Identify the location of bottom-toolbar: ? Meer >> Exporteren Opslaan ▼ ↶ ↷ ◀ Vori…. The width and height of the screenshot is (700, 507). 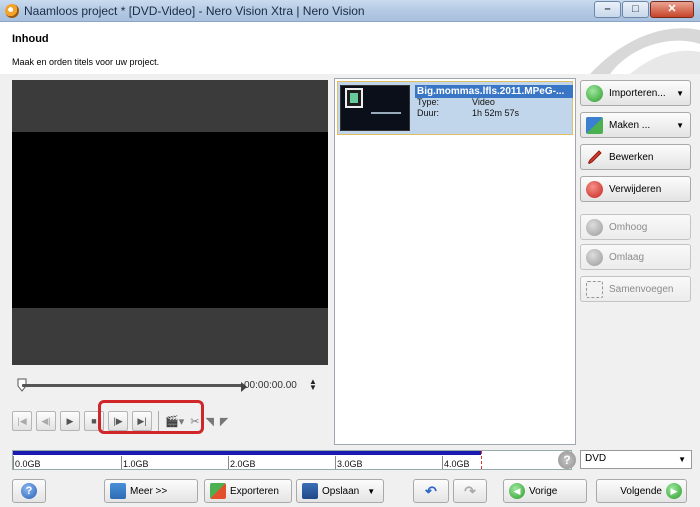
(350, 489).